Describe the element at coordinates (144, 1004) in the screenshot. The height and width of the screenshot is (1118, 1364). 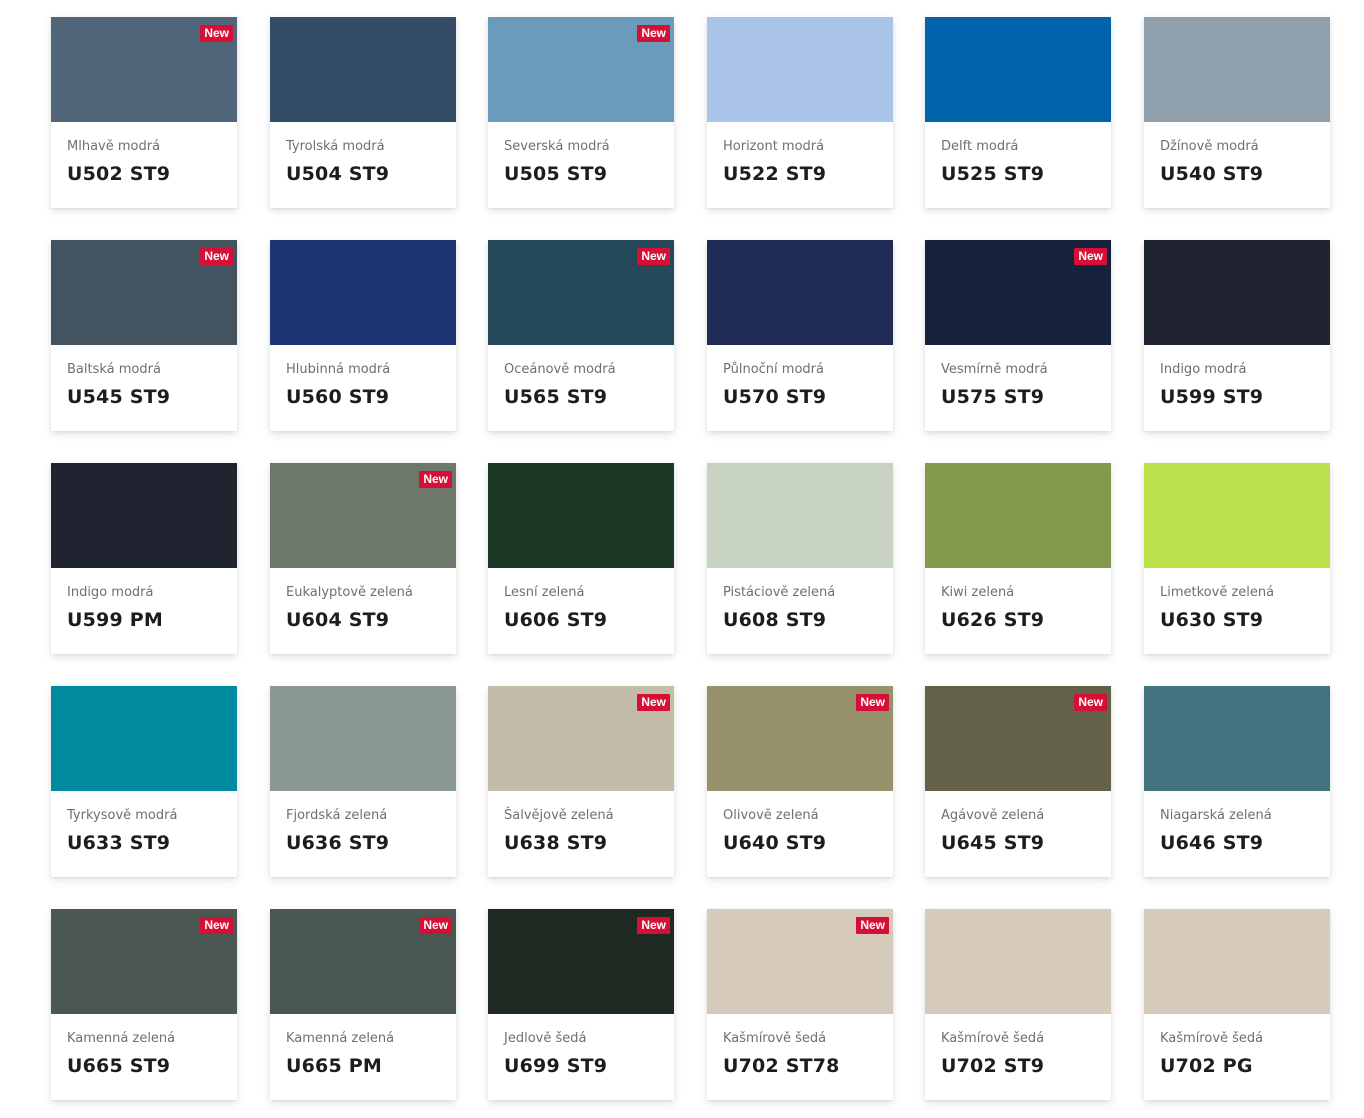
I see `decor-card: New Kamenná zelená U665 ST9` at that location.